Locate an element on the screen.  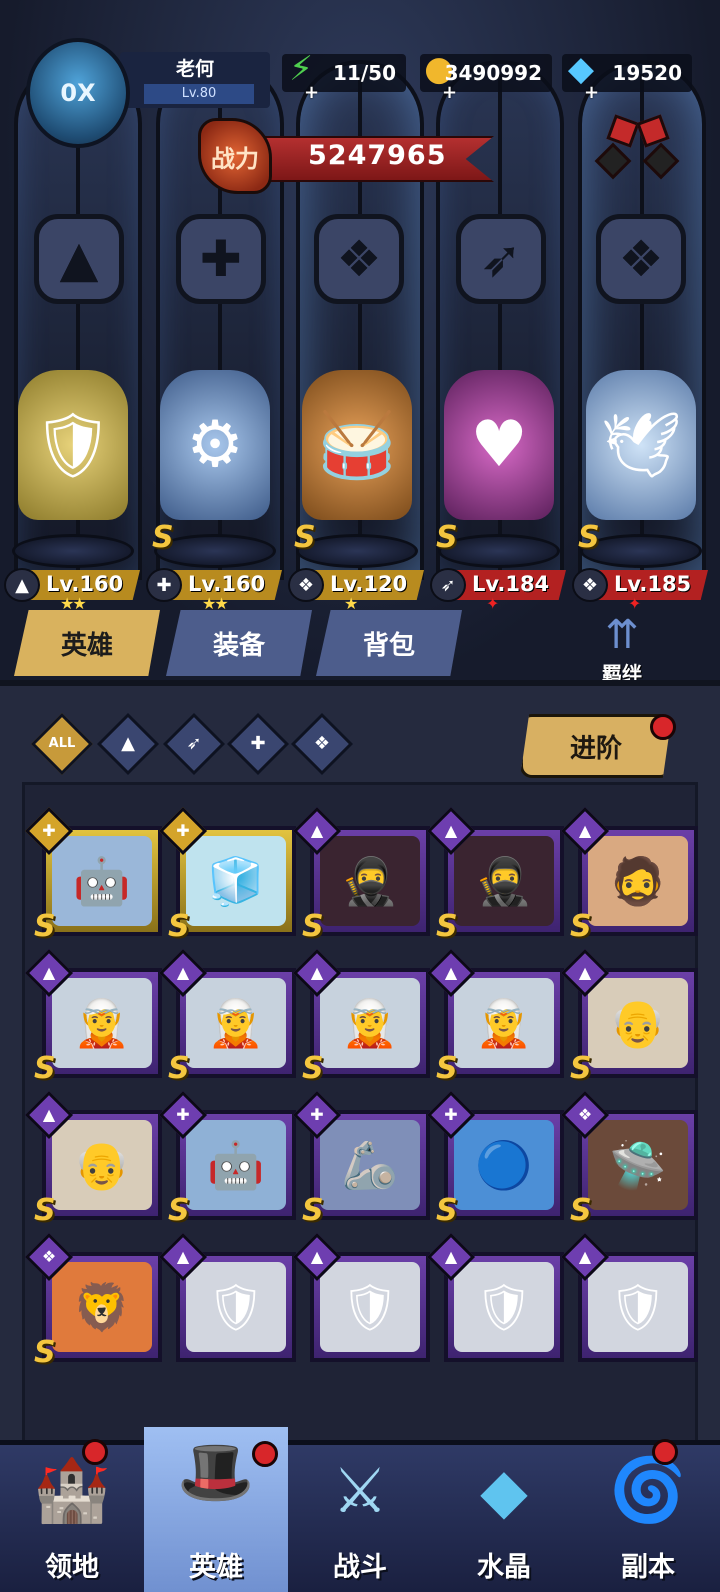
hero-slot: 🥁 S ❖ Lv.120 ★ is located at coordinates (358, 486).